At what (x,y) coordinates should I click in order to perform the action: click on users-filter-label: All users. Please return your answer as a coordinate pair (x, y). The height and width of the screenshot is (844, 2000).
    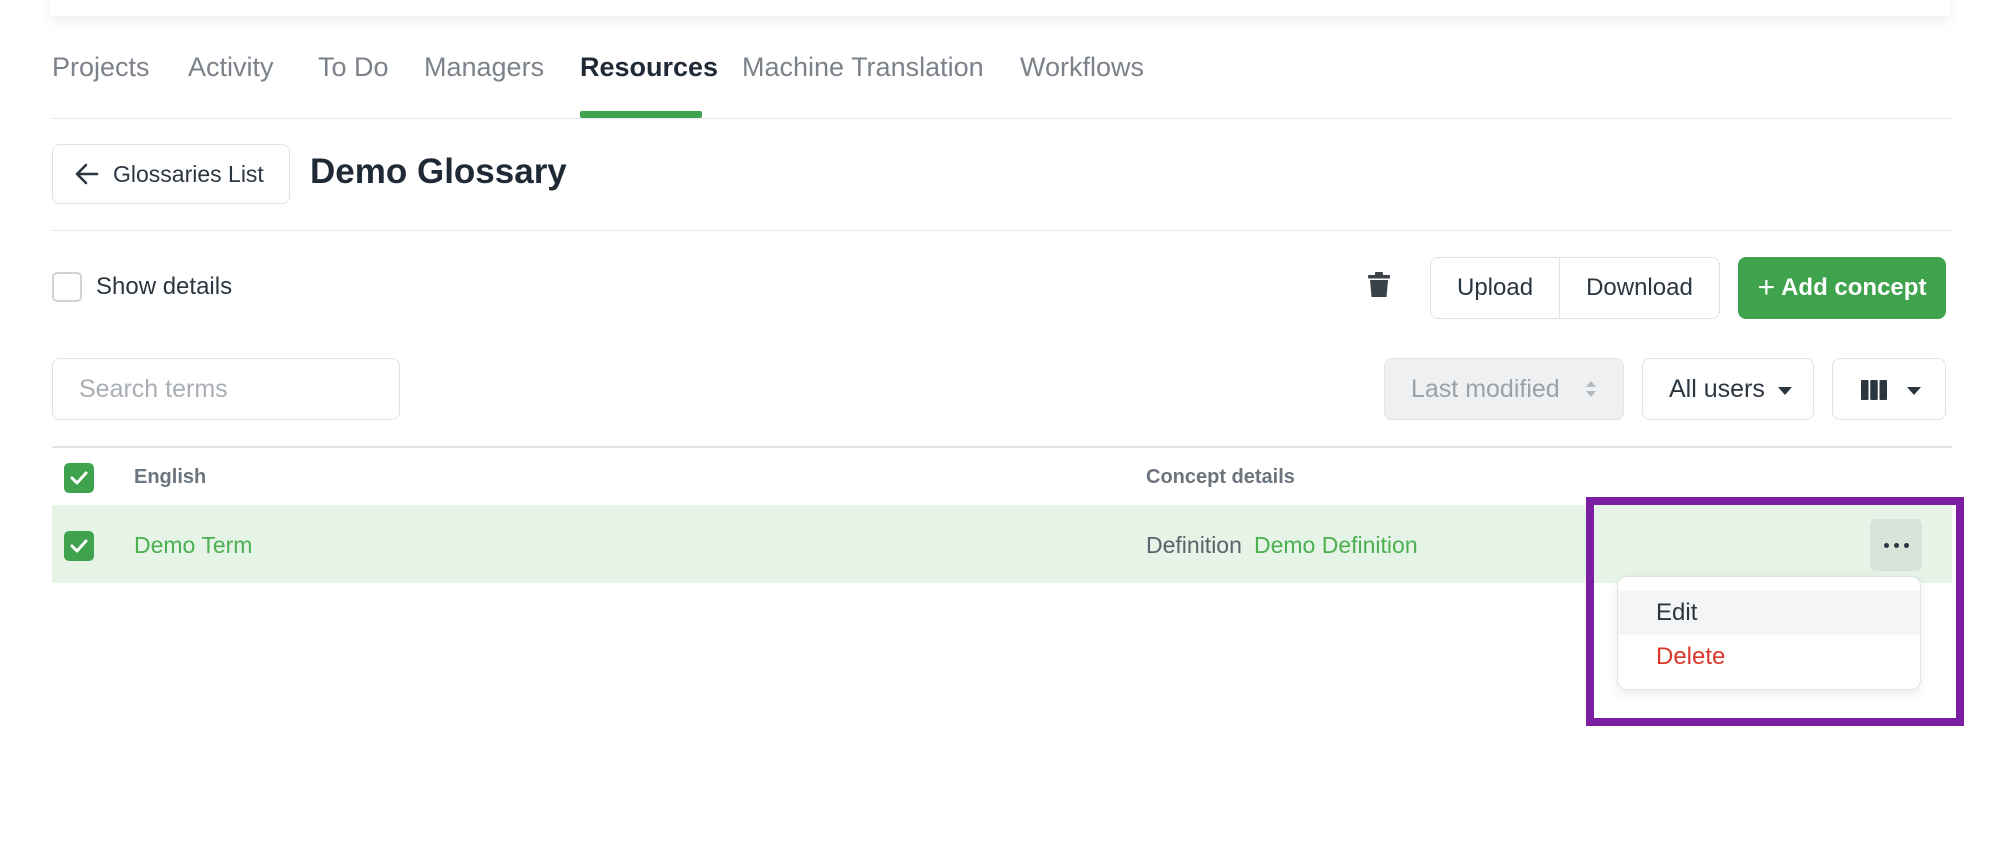
    Looking at the image, I should click on (1717, 388).